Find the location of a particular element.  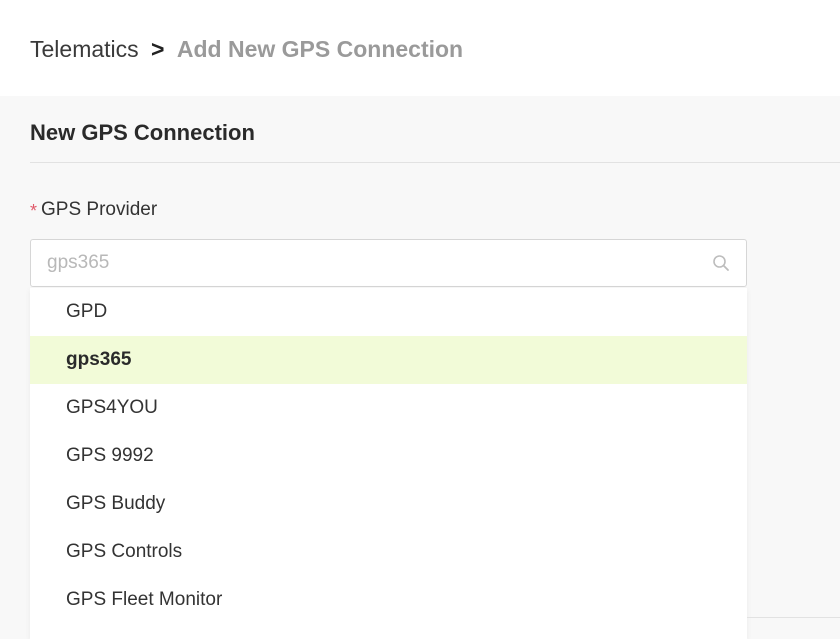

breadcrumb: Telematics > Add New GPS Connection is located at coordinates (246, 49).